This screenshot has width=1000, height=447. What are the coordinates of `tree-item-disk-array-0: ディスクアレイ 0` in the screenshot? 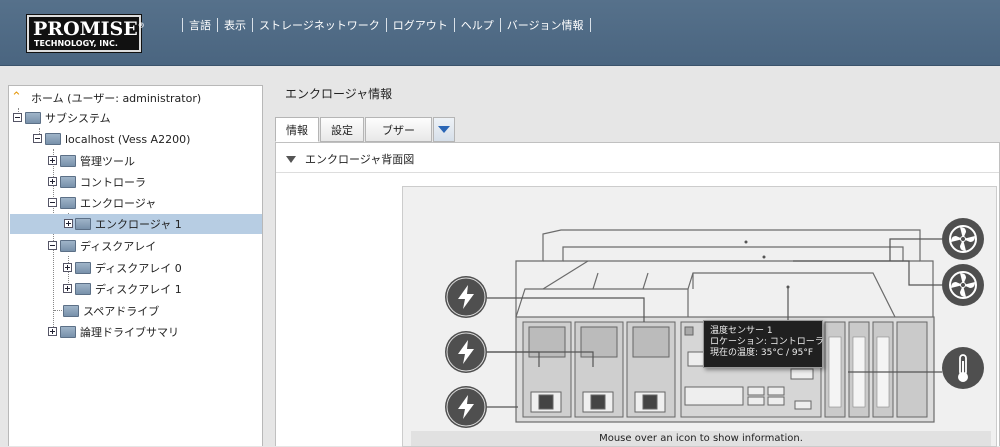 It's located at (122, 268).